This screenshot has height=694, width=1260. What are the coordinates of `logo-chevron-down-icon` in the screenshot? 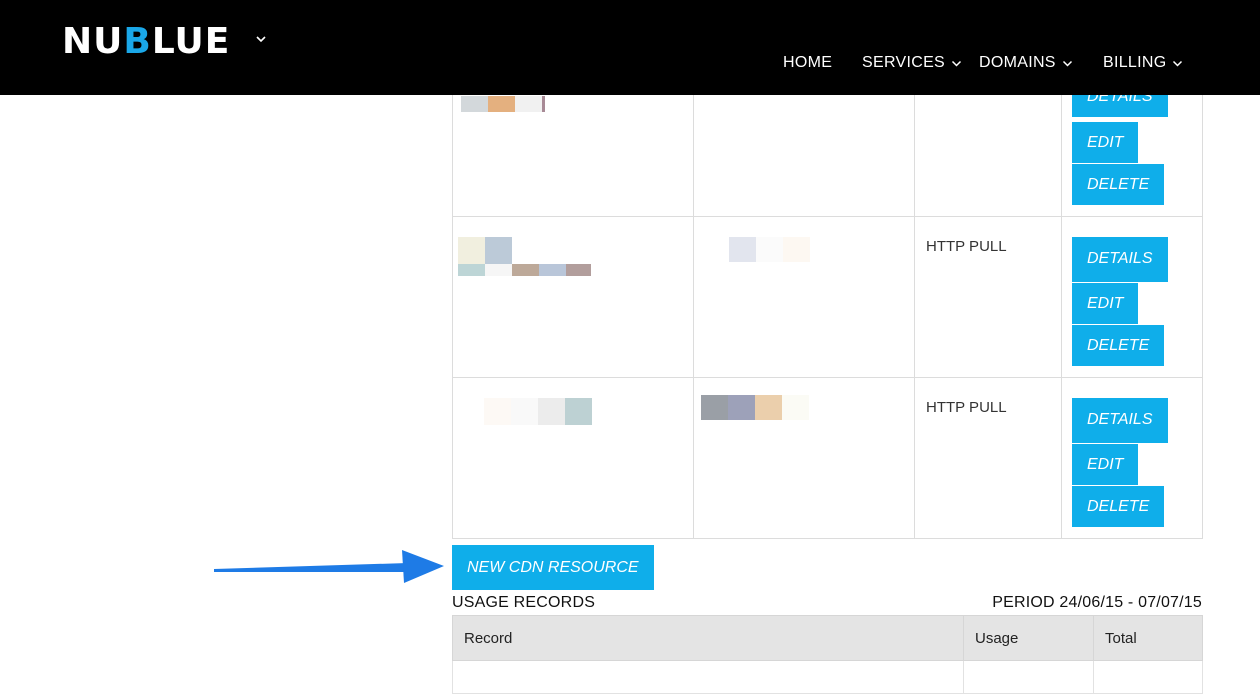 It's located at (261, 39).